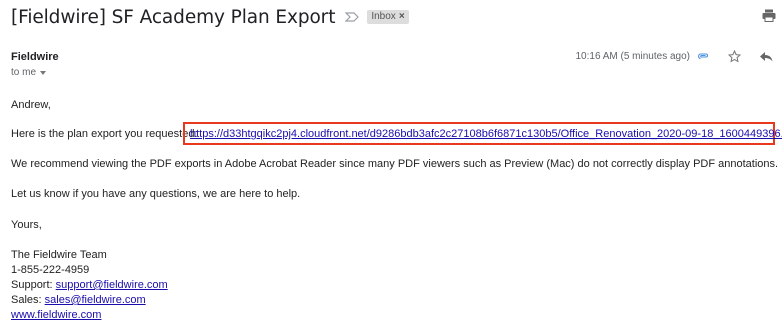 This screenshot has width=782, height=328. Describe the element at coordinates (173, 17) in the screenshot. I see `email-subject: [Fieldwire] SF Academy Plan Export` at that location.